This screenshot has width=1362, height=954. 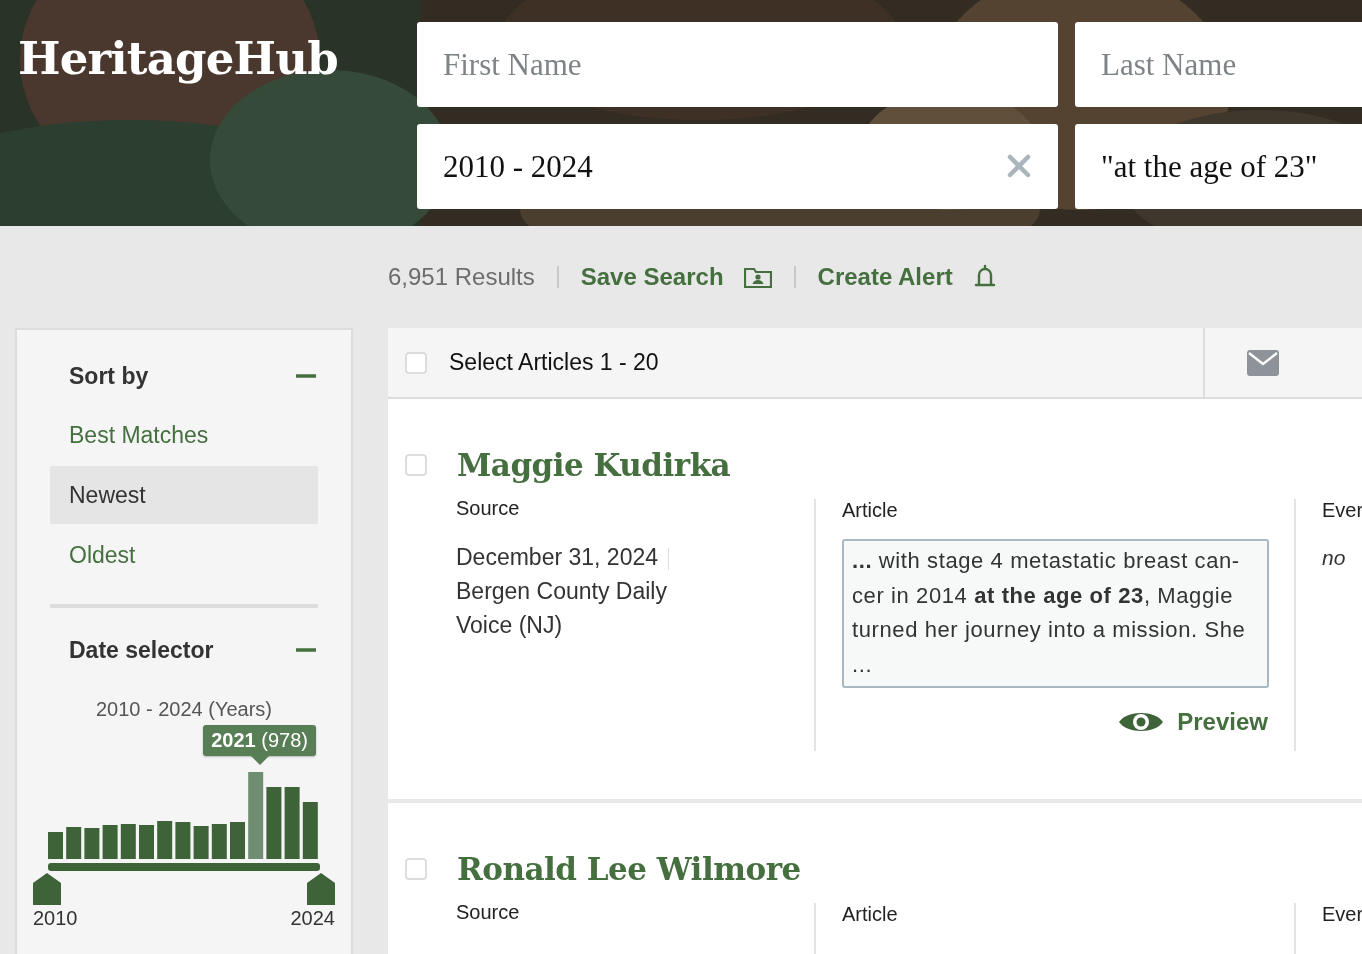 What do you see at coordinates (562, 608) in the screenshot?
I see `source-publication: Bergen County Daily Voice (NJ)` at bounding box center [562, 608].